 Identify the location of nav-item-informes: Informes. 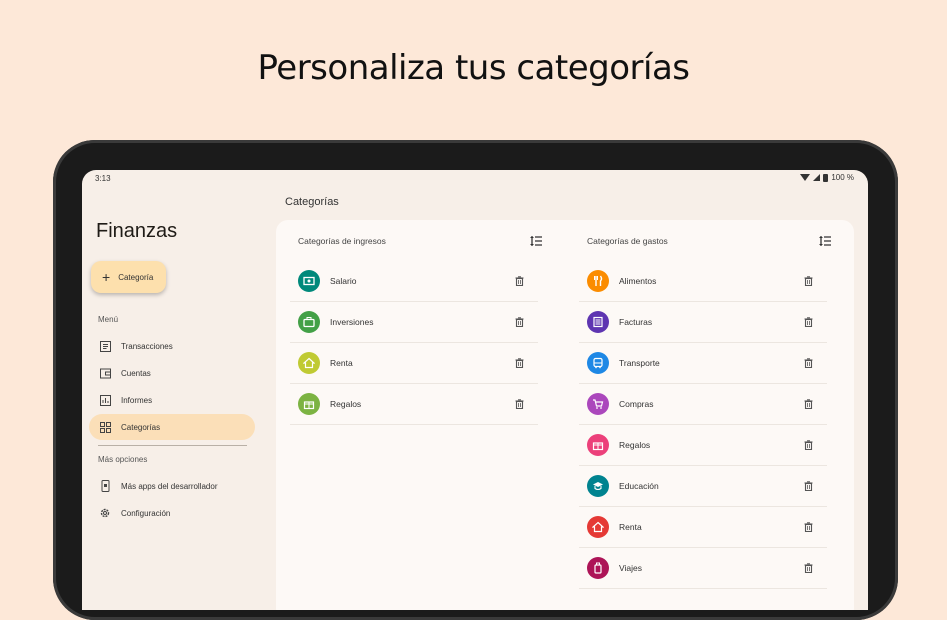
(172, 400).